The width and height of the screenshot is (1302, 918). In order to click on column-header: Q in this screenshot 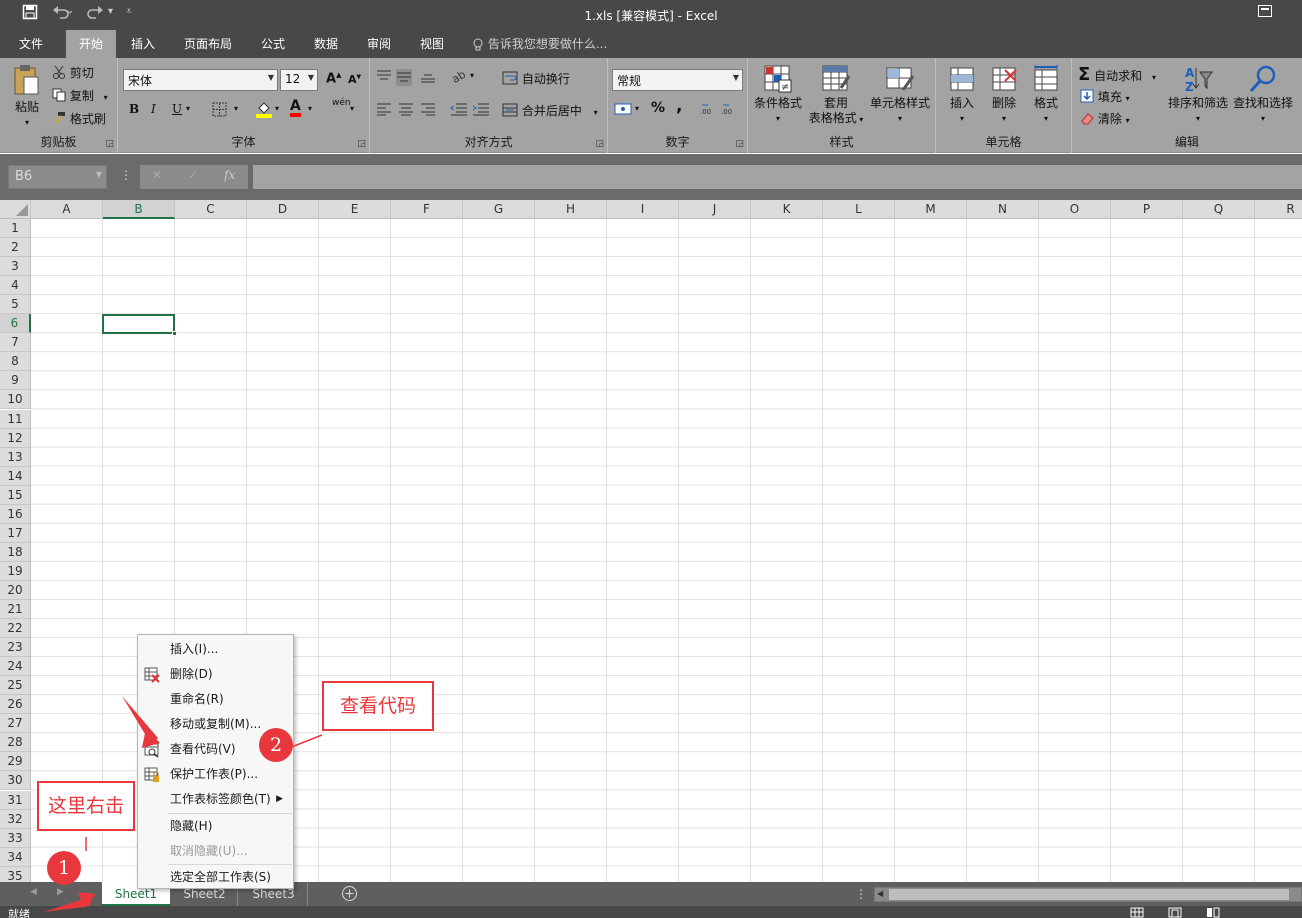, I will do `click(1219, 209)`.